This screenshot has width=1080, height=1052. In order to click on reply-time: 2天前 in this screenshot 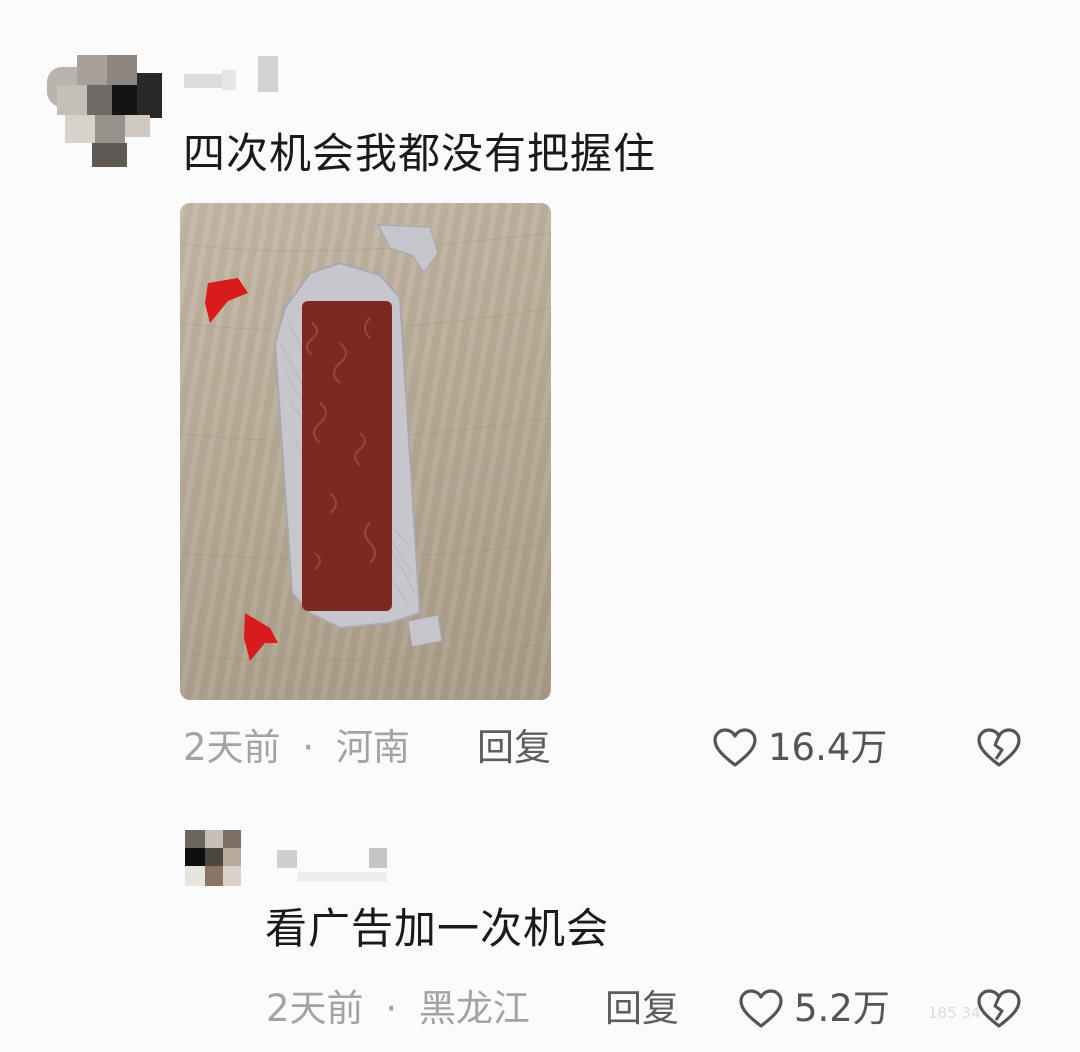, I will do `click(315, 1008)`.